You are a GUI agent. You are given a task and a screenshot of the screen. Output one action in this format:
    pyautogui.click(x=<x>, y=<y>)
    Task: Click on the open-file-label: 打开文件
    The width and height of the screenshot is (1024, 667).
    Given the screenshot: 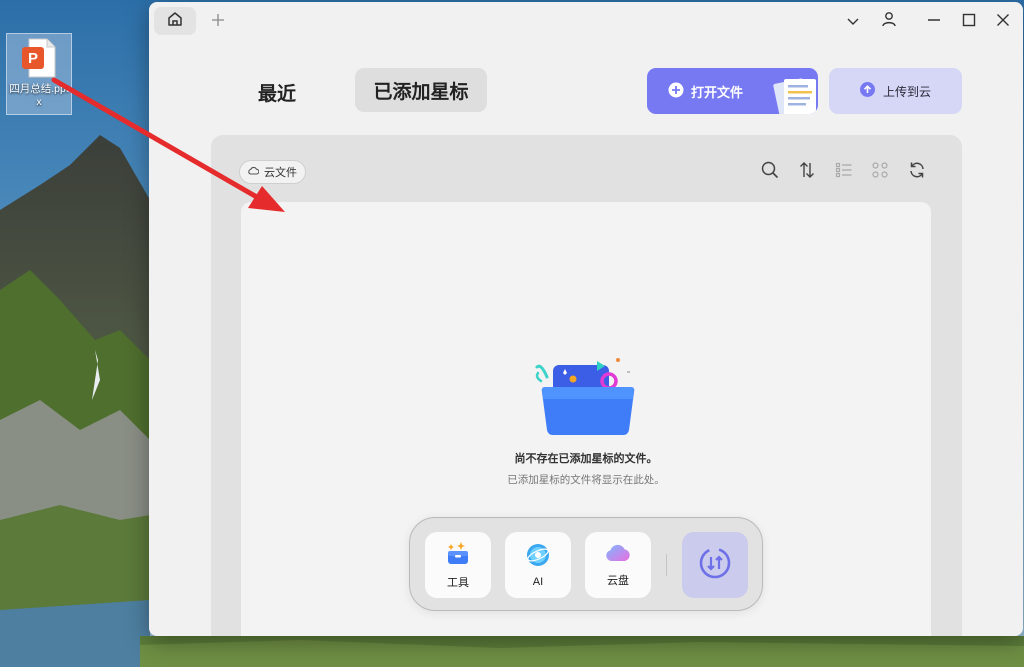 What is the action you would take?
    pyautogui.click(x=717, y=91)
    